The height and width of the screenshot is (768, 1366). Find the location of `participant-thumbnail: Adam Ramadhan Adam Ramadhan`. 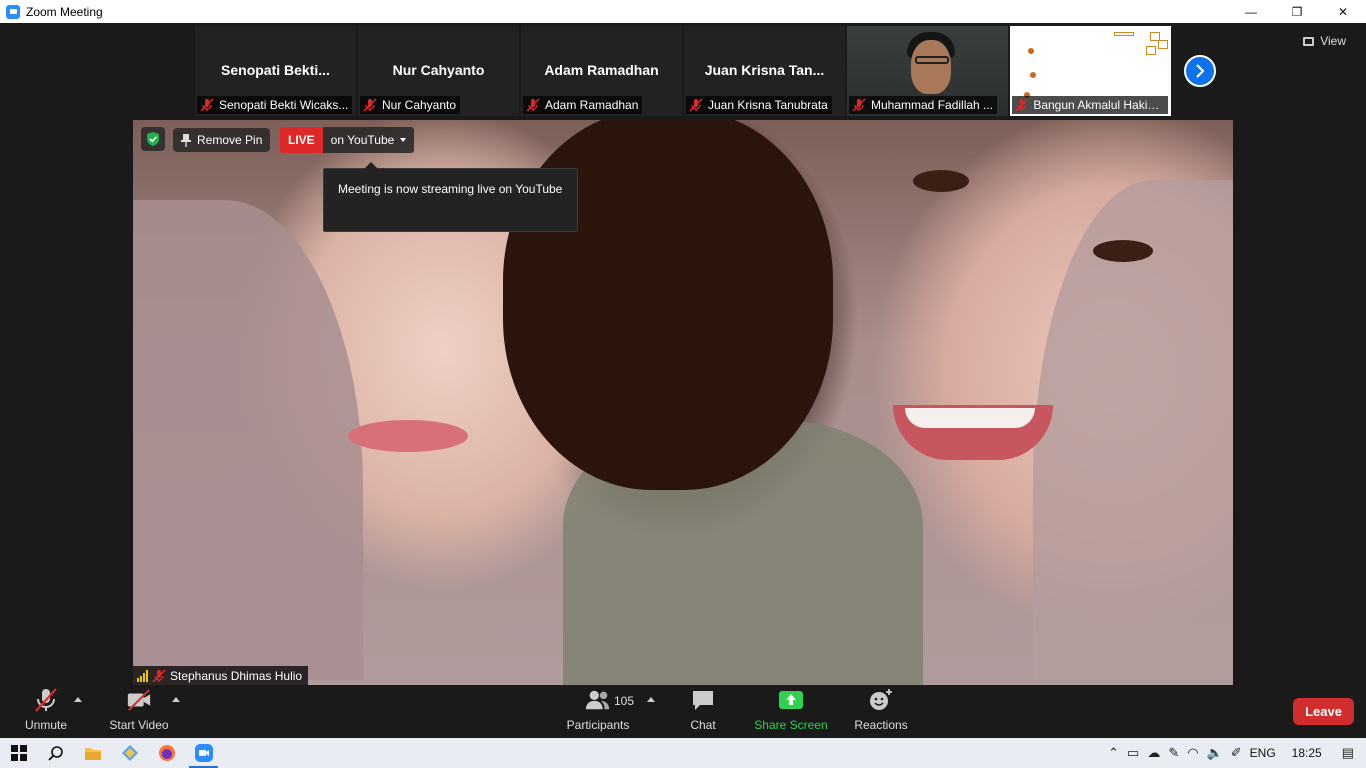

participant-thumbnail: Adam Ramadhan Adam Ramadhan is located at coordinates (601, 71).